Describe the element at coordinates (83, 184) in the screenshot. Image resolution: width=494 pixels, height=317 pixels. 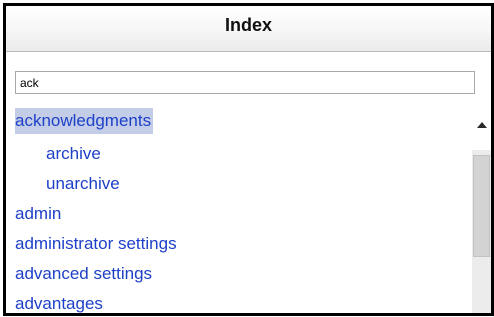
I see `index-subitem-unarchive: unarchive` at that location.